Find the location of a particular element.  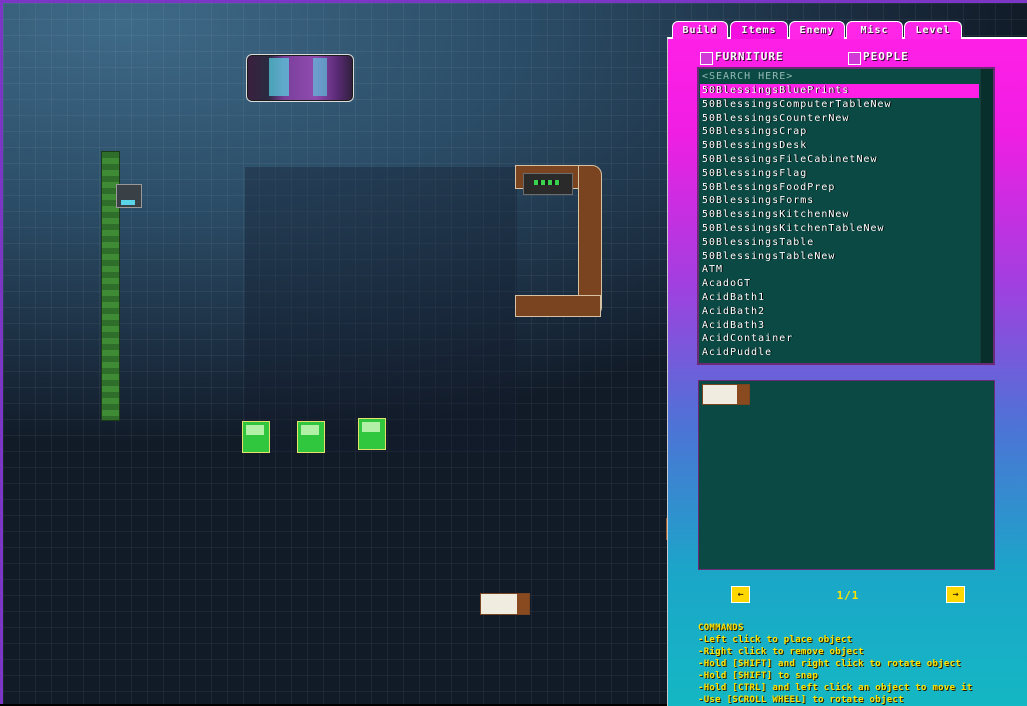

vending-machine-object is located at coordinates (129, 196).